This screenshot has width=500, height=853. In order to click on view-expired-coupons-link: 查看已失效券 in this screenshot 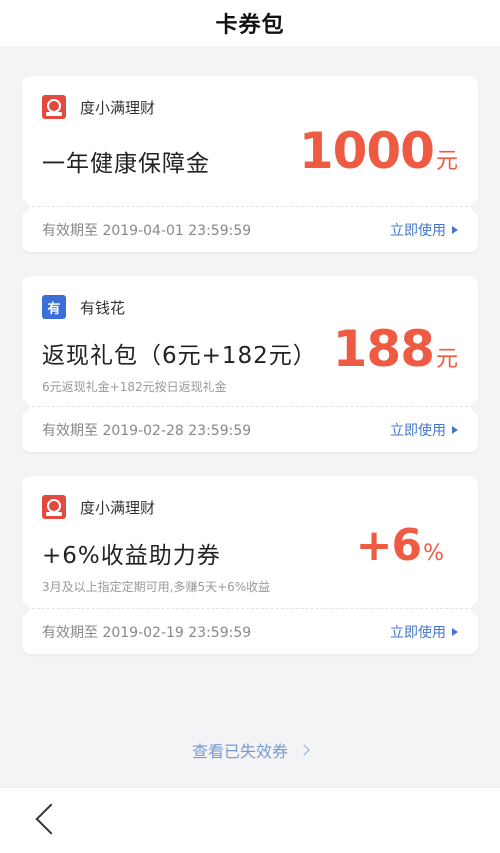, I will do `click(250, 750)`.